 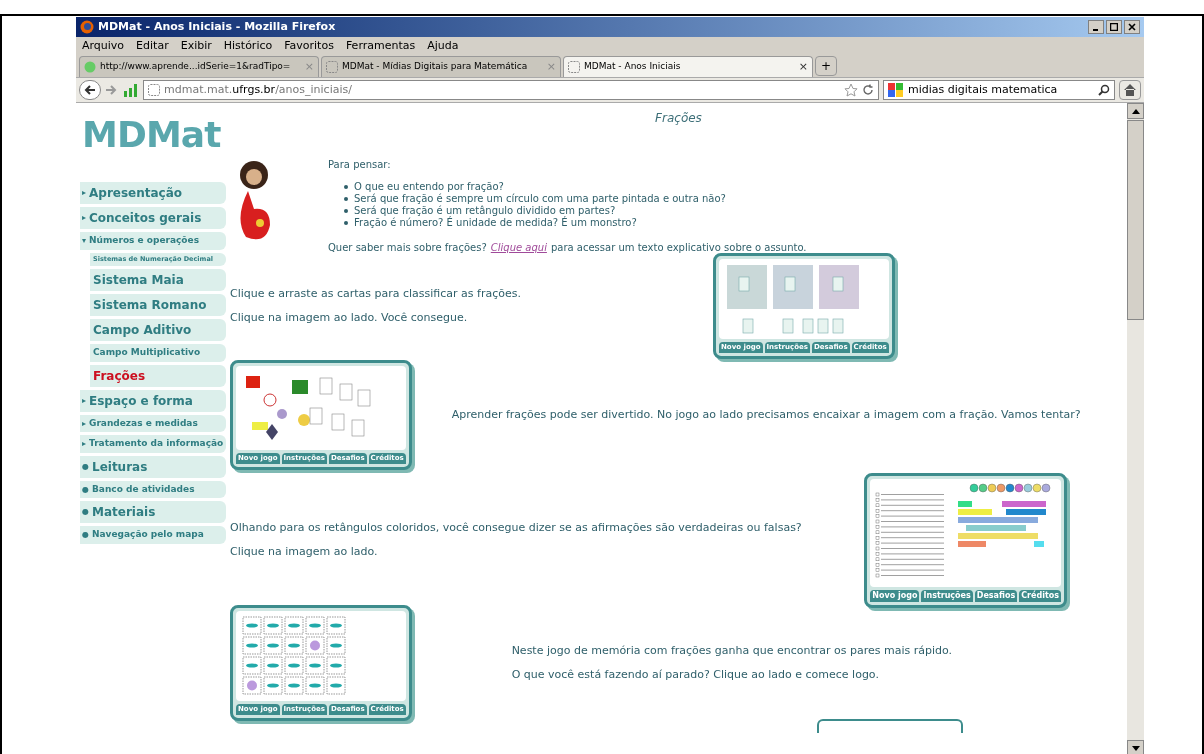 What do you see at coordinates (141, 401) in the screenshot?
I see `sidebar-label: Espaço e forma` at bounding box center [141, 401].